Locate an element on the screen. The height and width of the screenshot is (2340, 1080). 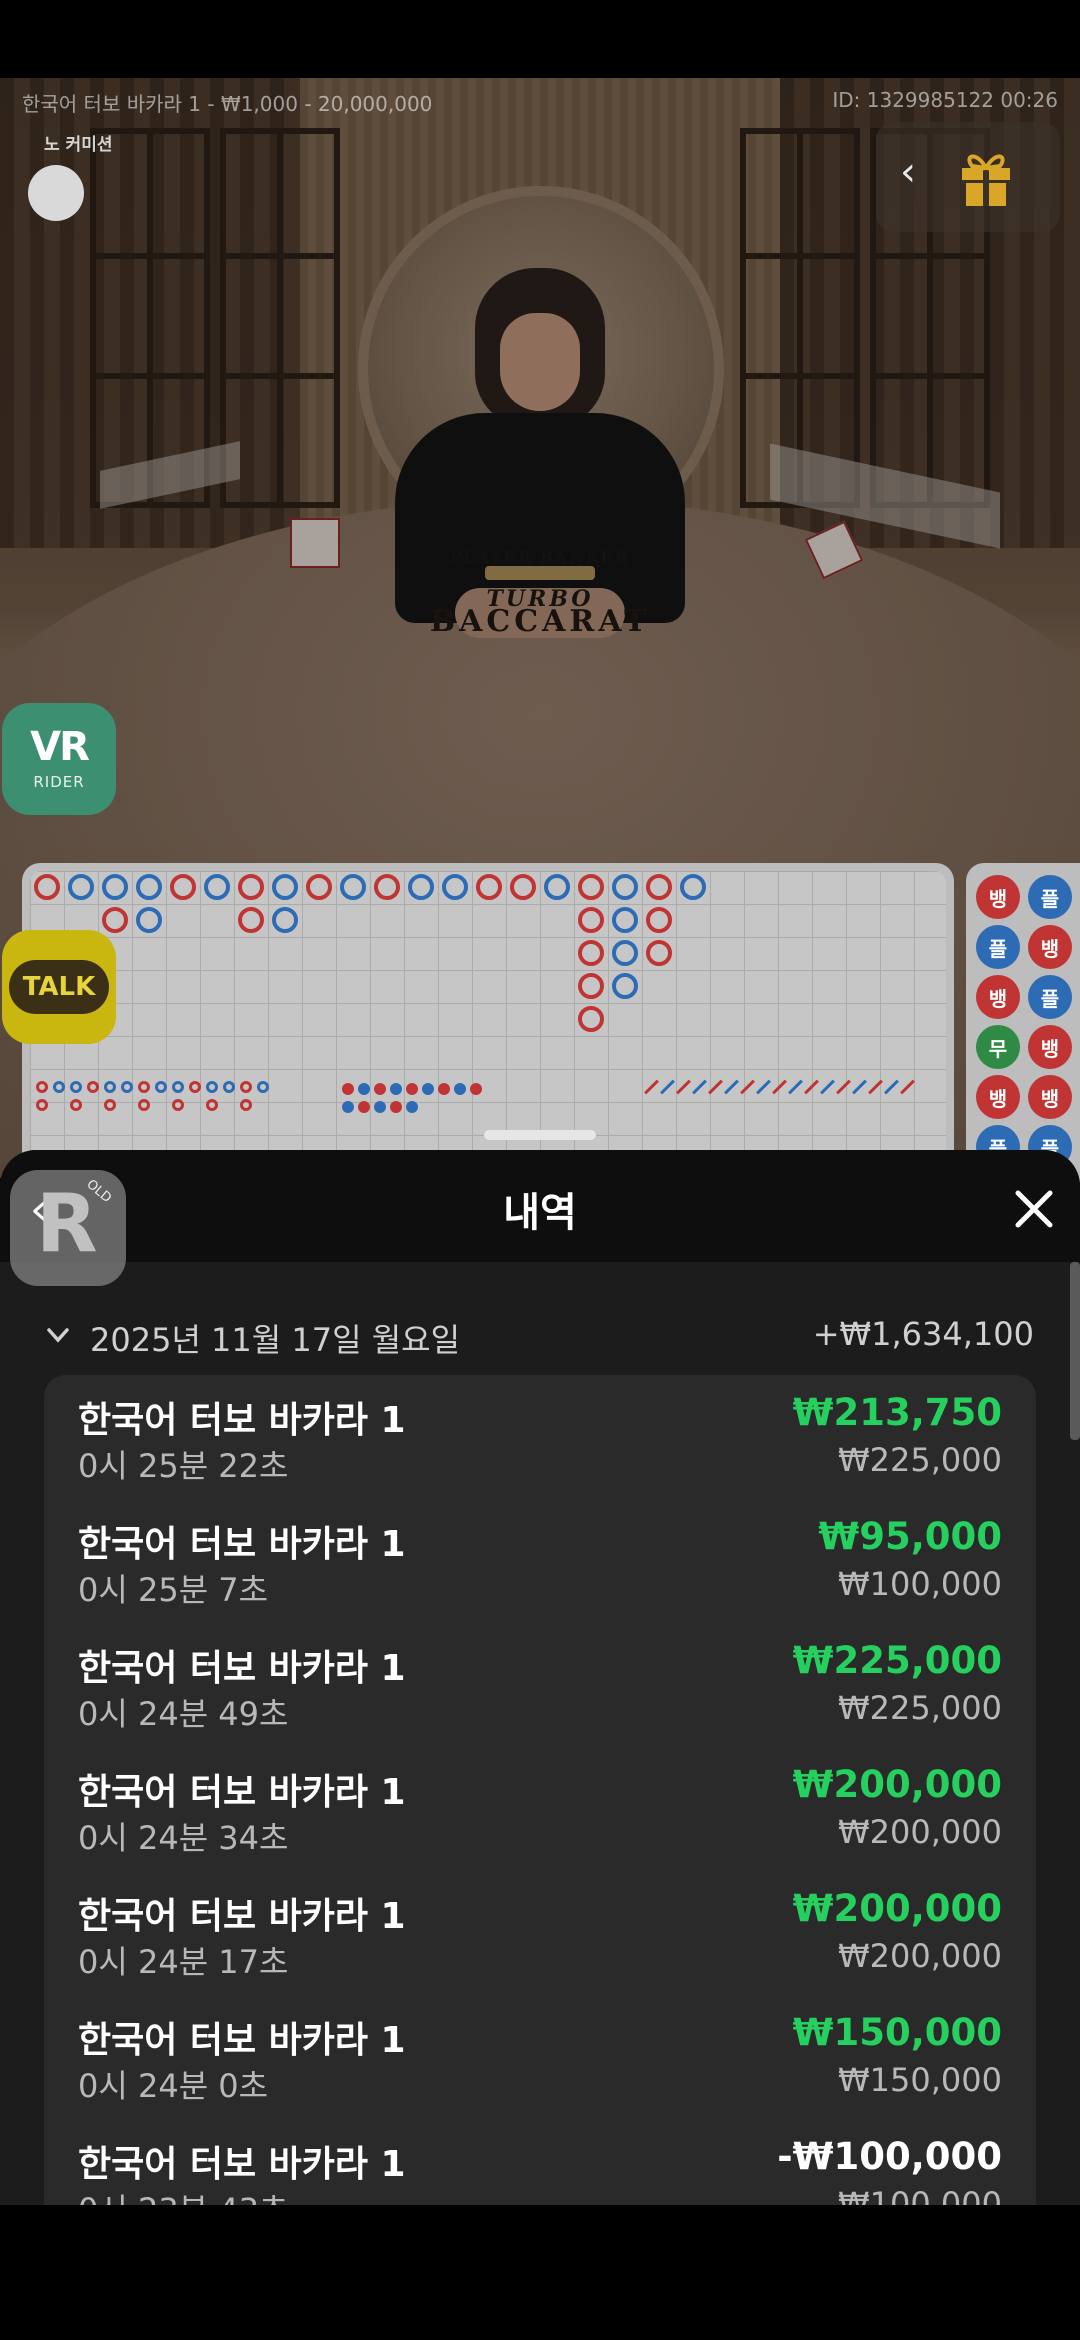
history-entry: 한국어 터보 바카라 1 0시 25분 7초 ₩95,000 ₩100,000 is located at coordinates (540, 1571).